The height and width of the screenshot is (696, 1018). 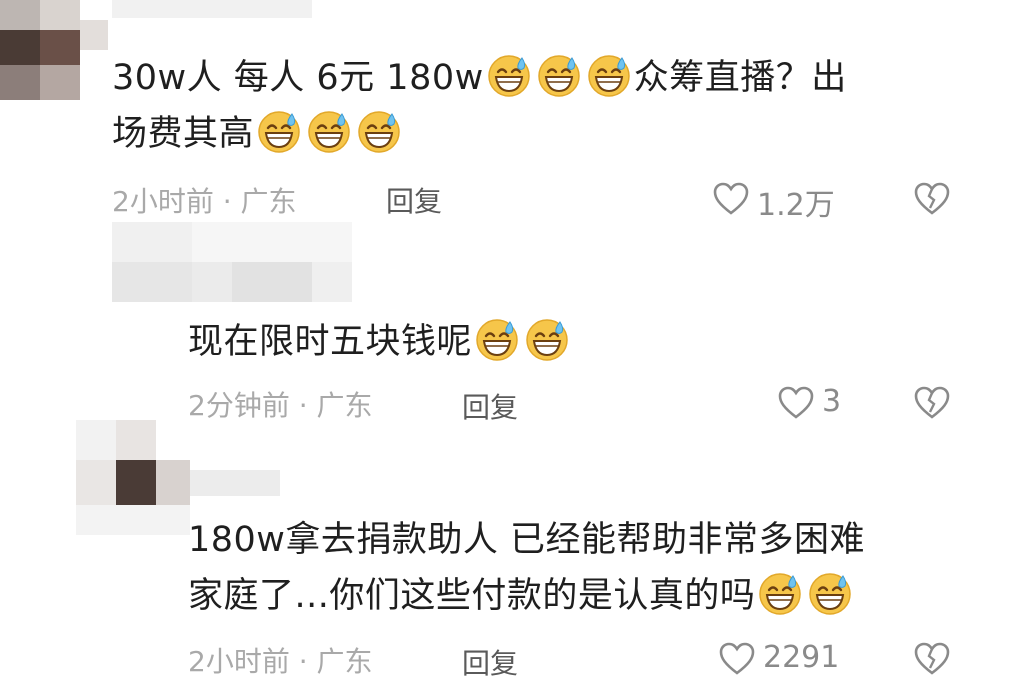 I want to click on comment-meta: 2分钟前 · 广东, so click(x=280, y=404).